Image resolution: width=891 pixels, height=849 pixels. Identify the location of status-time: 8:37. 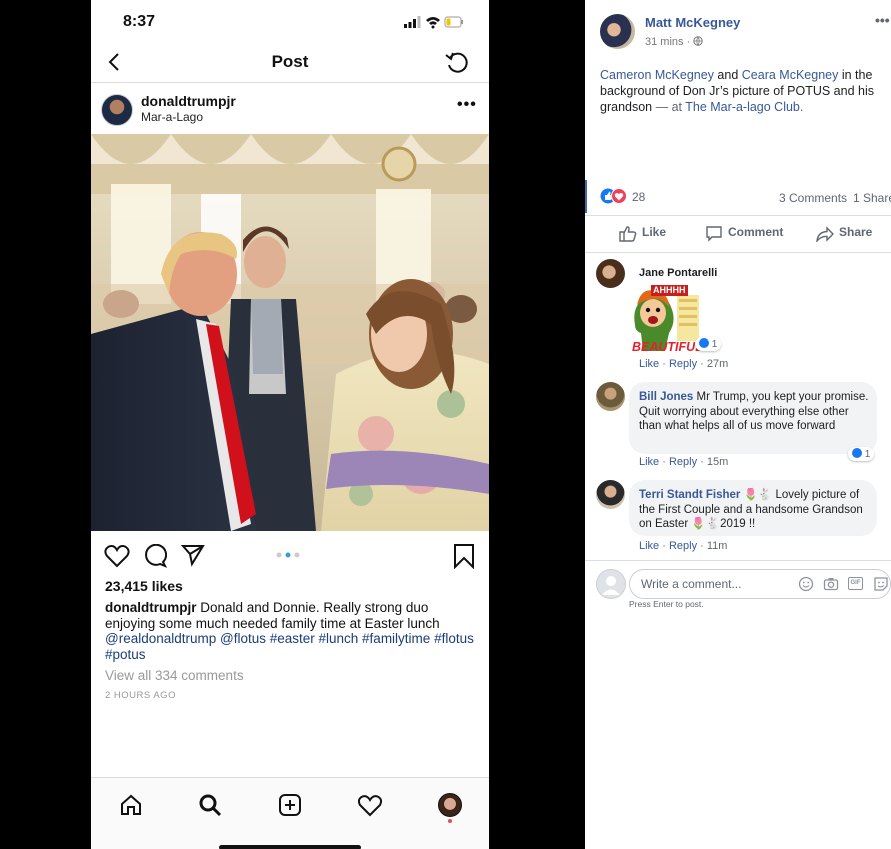
(139, 21).